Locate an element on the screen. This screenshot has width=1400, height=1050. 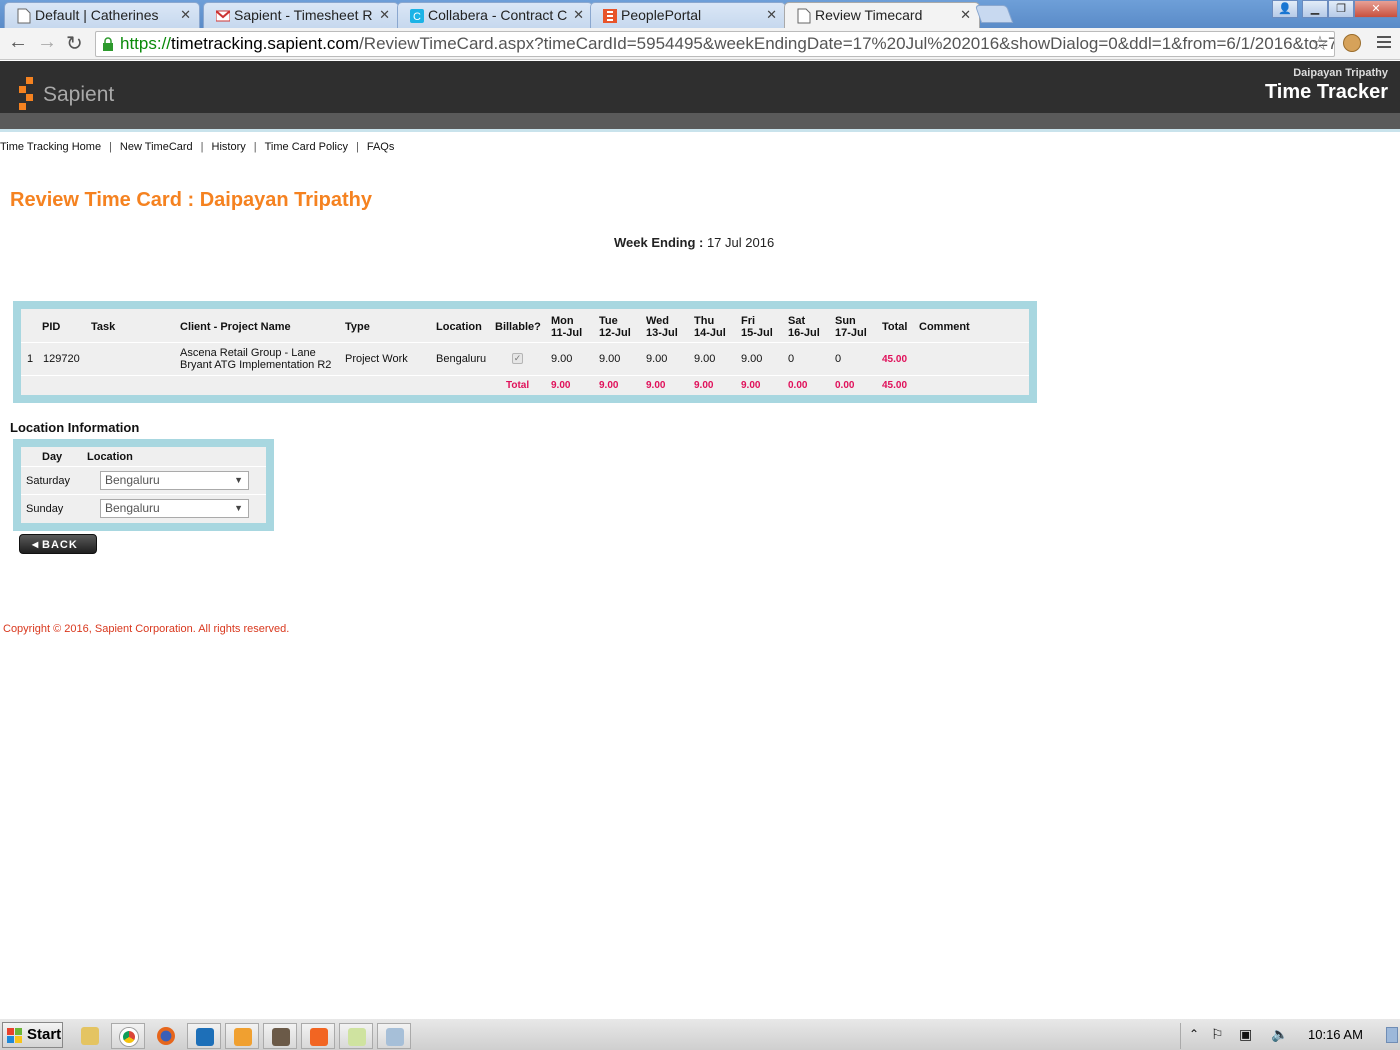
tab-sapient-timesheet: Sapient - Timesheet R ✕ is located at coordinates (301, 15).